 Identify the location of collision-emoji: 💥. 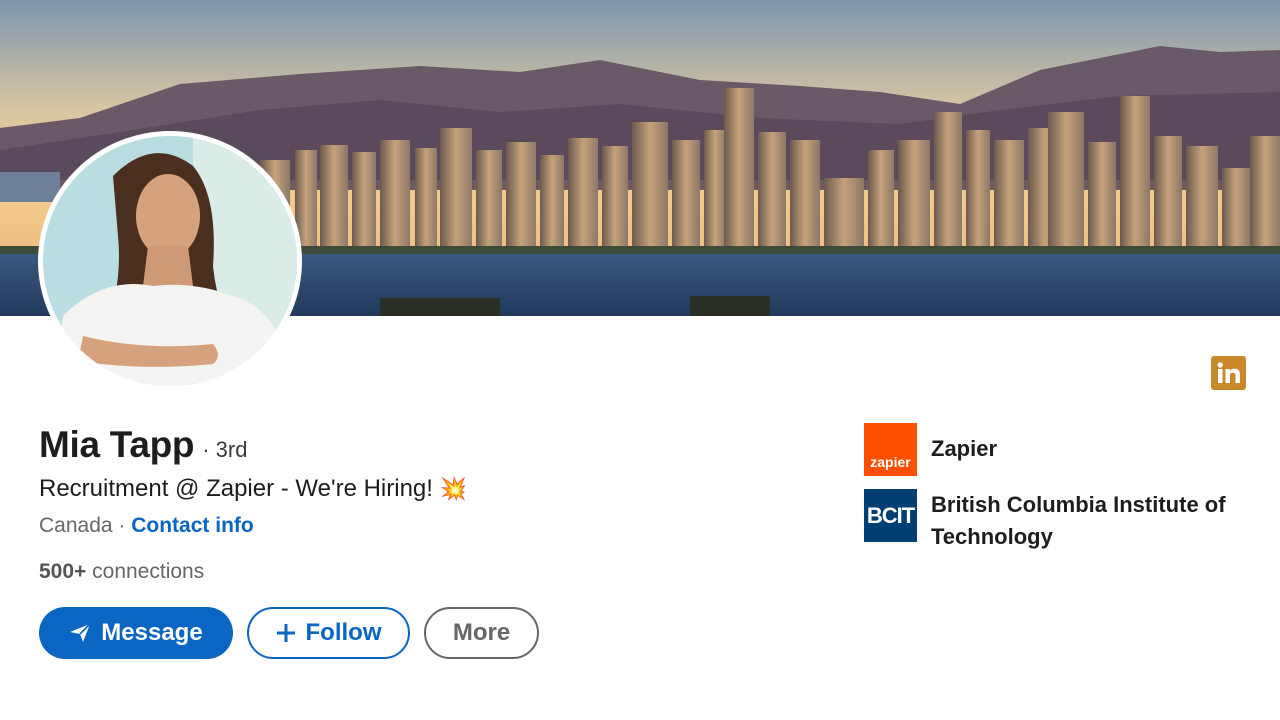
(453, 488).